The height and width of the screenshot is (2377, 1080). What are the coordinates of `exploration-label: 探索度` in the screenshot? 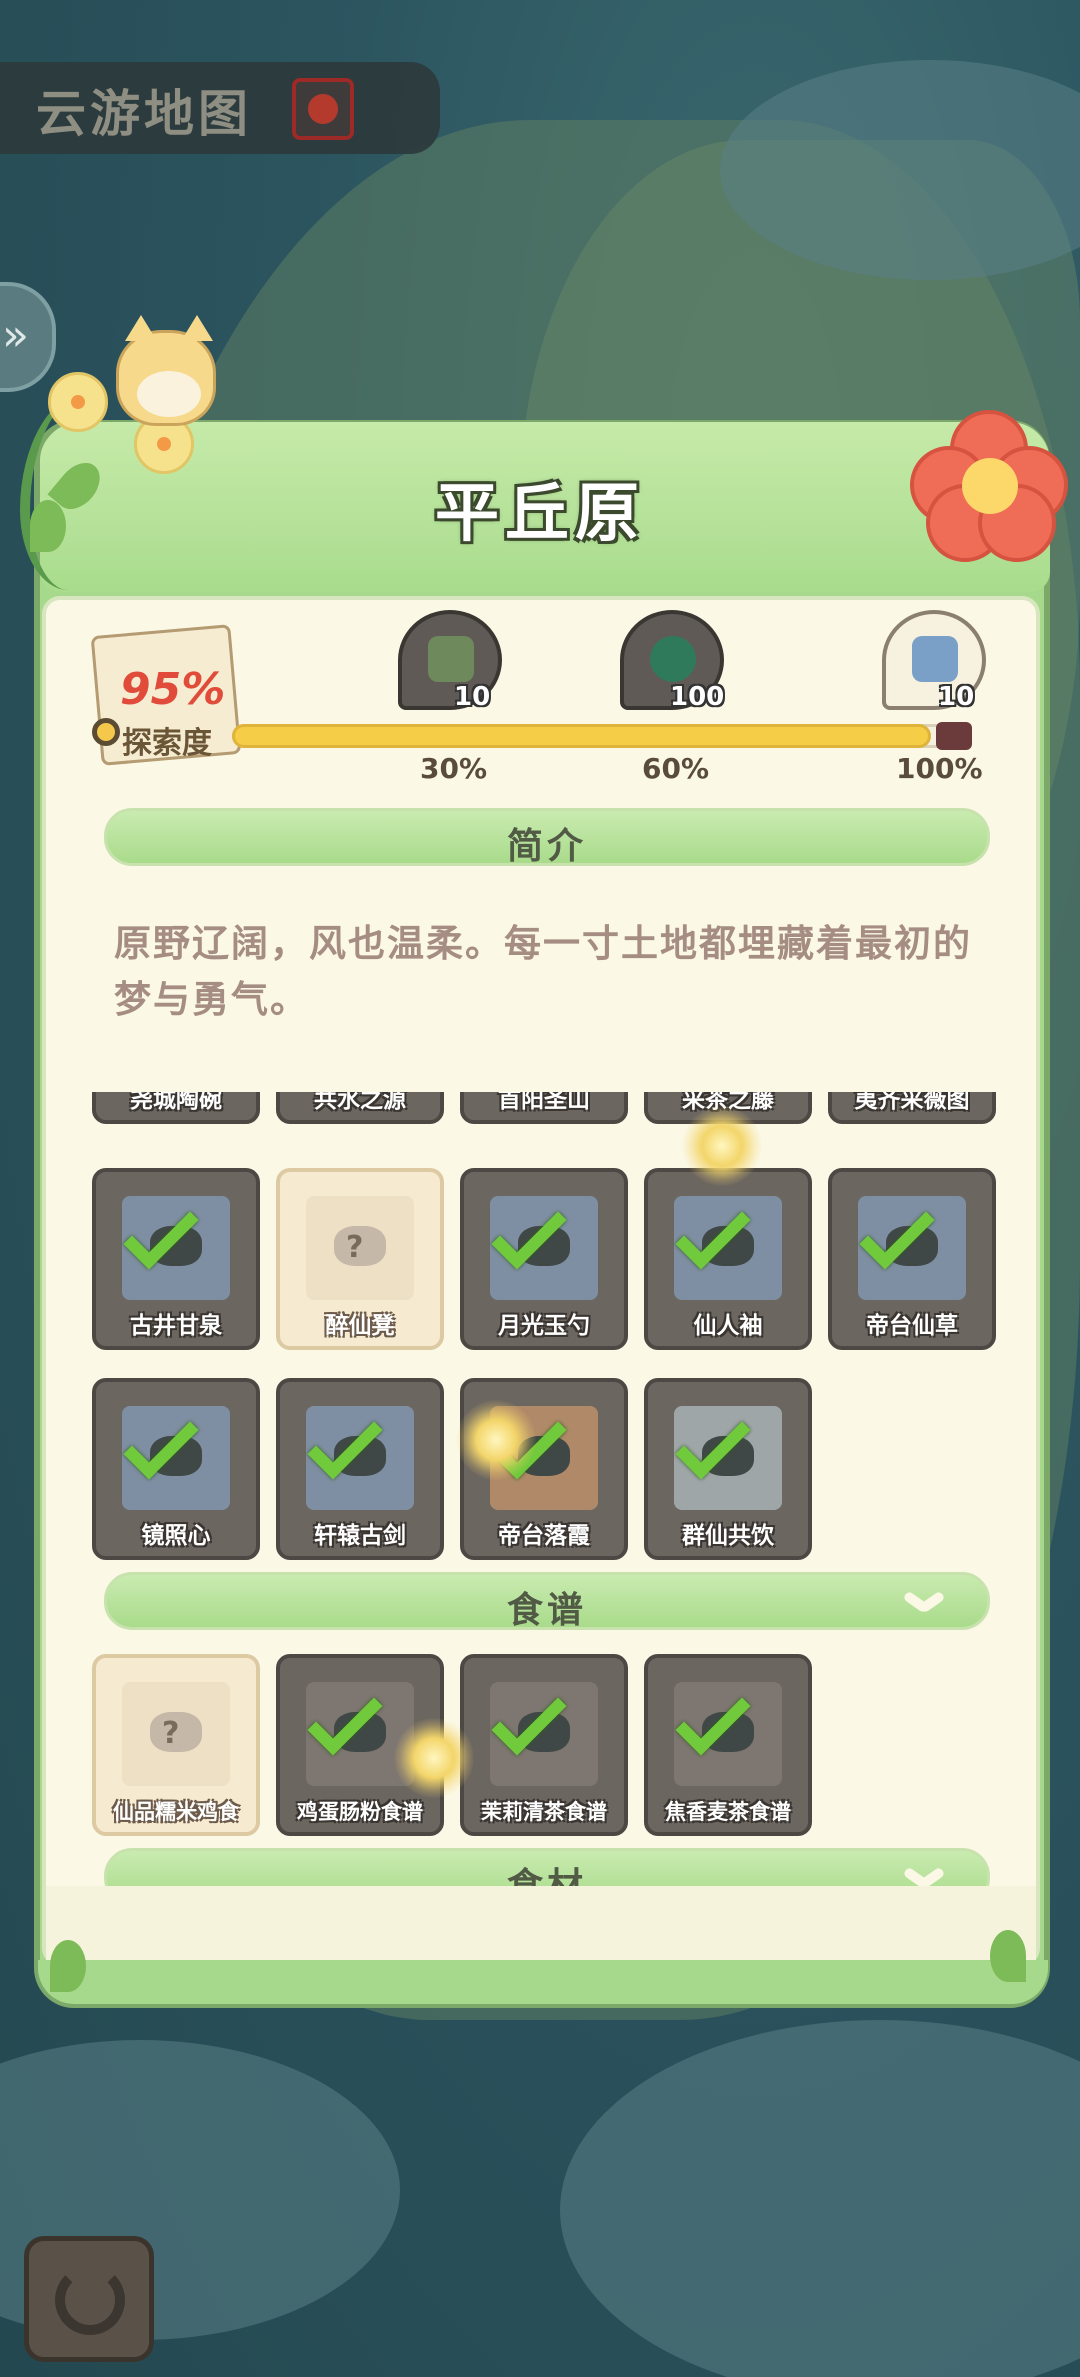 It's located at (167, 743).